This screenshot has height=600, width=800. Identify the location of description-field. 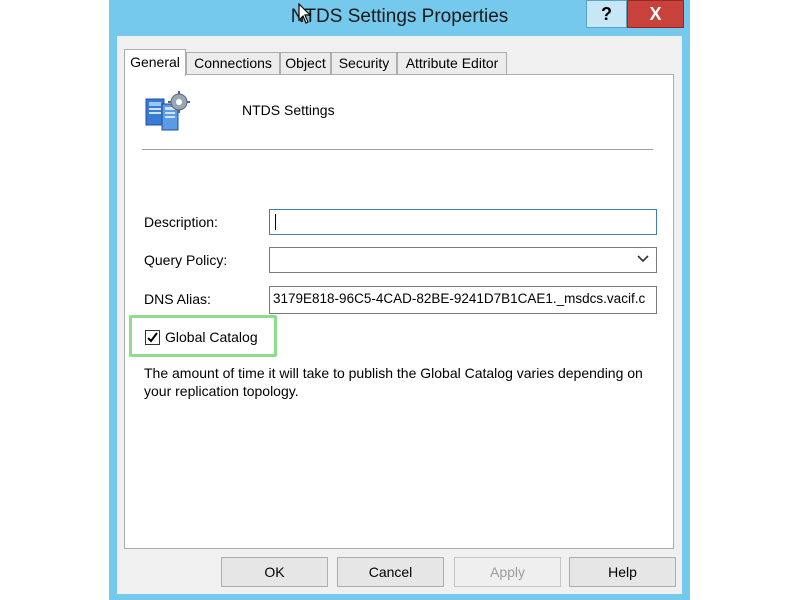
(463, 222).